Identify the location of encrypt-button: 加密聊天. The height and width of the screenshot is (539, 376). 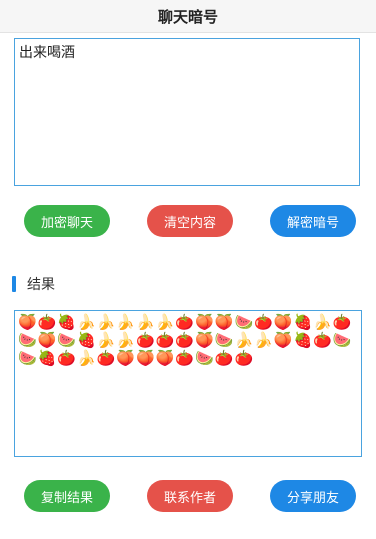
(67, 221).